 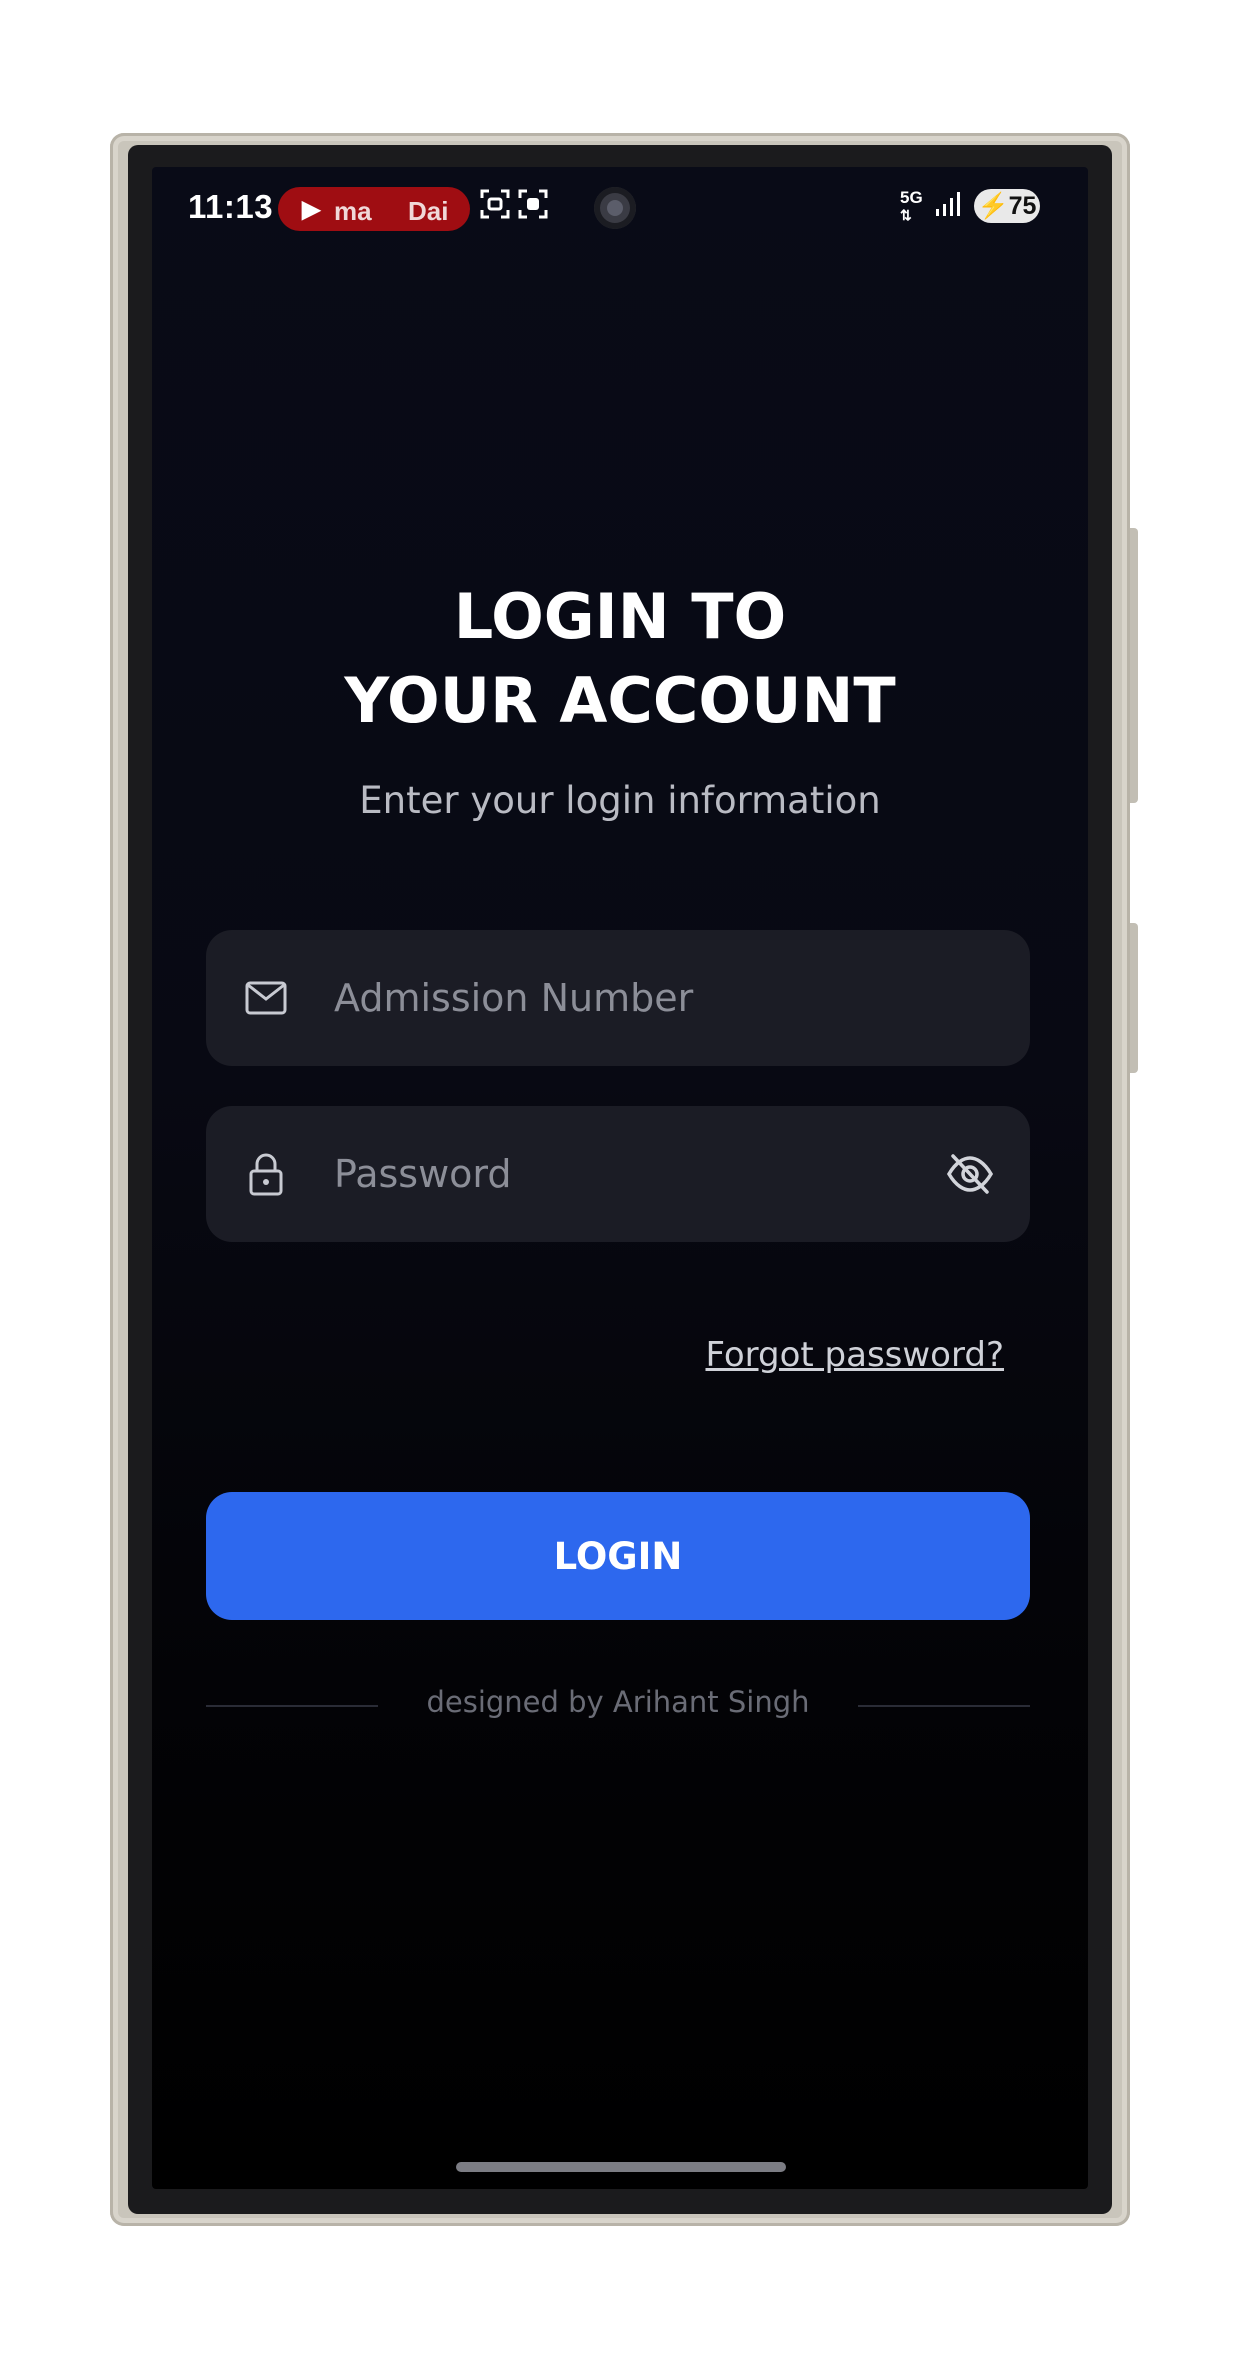 What do you see at coordinates (970, 1174) in the screenshot?
I see `eye-off-icon` at bounding box center [970, 1174].